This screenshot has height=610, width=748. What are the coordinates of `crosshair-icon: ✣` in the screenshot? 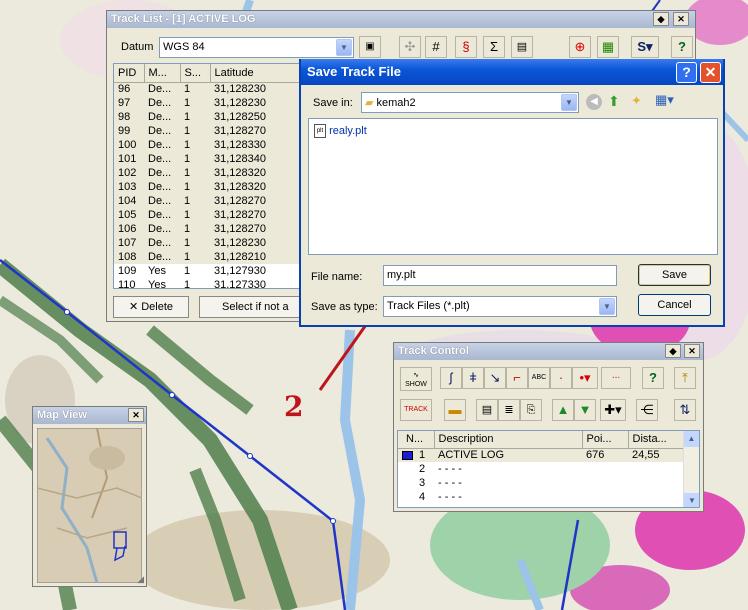 It's located at (410, 47).